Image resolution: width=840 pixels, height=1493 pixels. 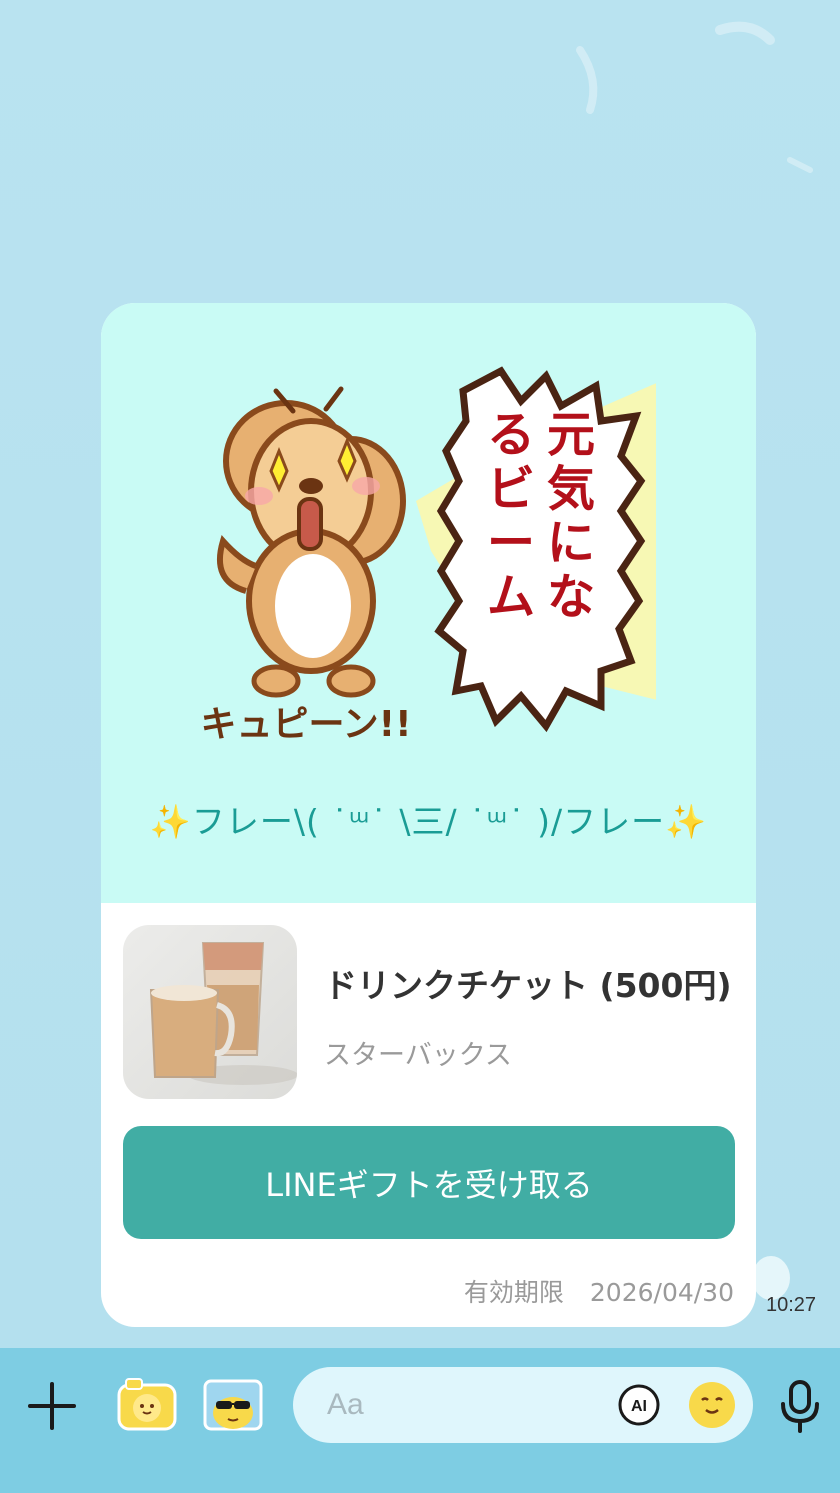 I want to click on message-input-field: AI, so click(x=523, y=1405).